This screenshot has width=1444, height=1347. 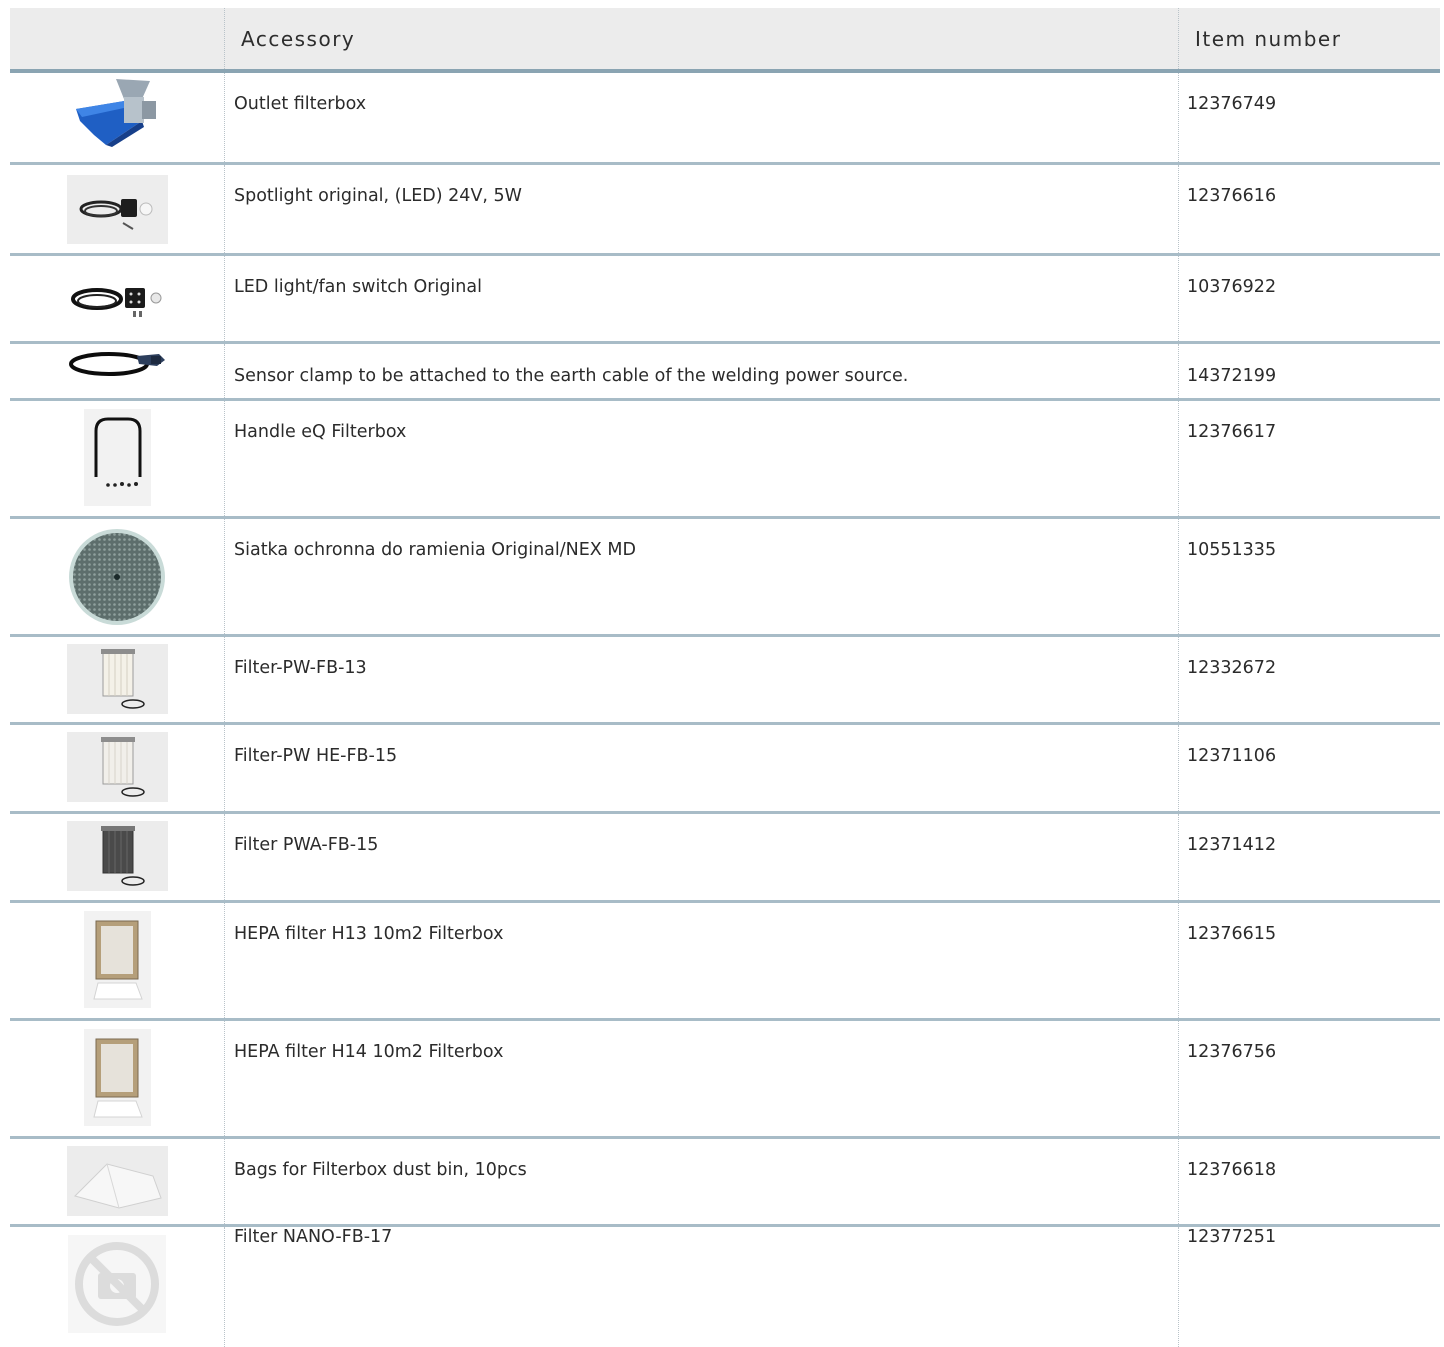 I want to click on outlet-filterbox-icon, so click(x=116, y=113).